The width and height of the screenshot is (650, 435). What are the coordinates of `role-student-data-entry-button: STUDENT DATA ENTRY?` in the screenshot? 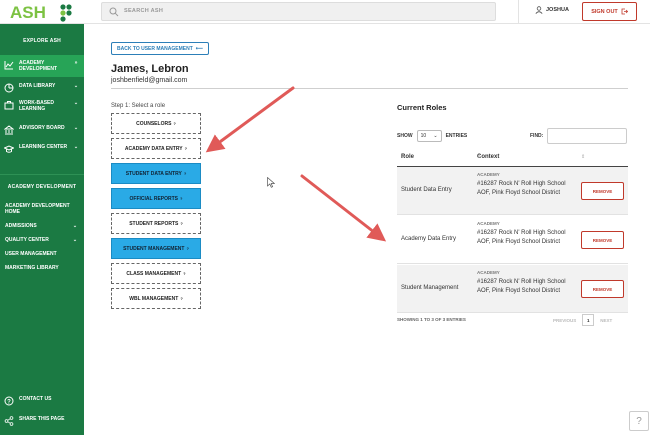 It's located at (156, 173).